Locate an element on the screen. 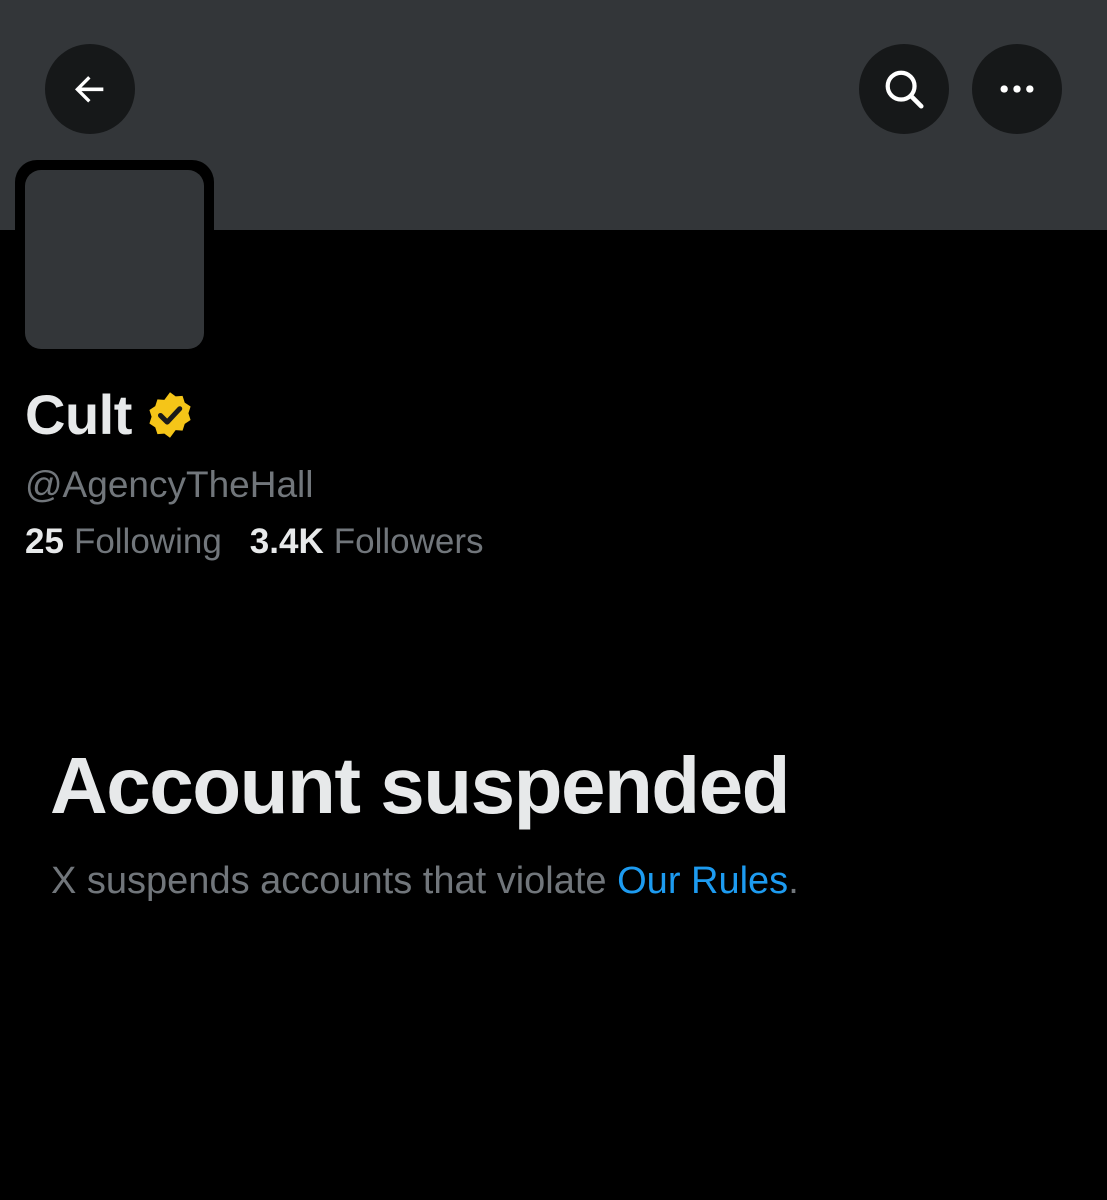 The width and height of the screenshot is (1107, 1200). search-button is located at coordinates (904, 89).